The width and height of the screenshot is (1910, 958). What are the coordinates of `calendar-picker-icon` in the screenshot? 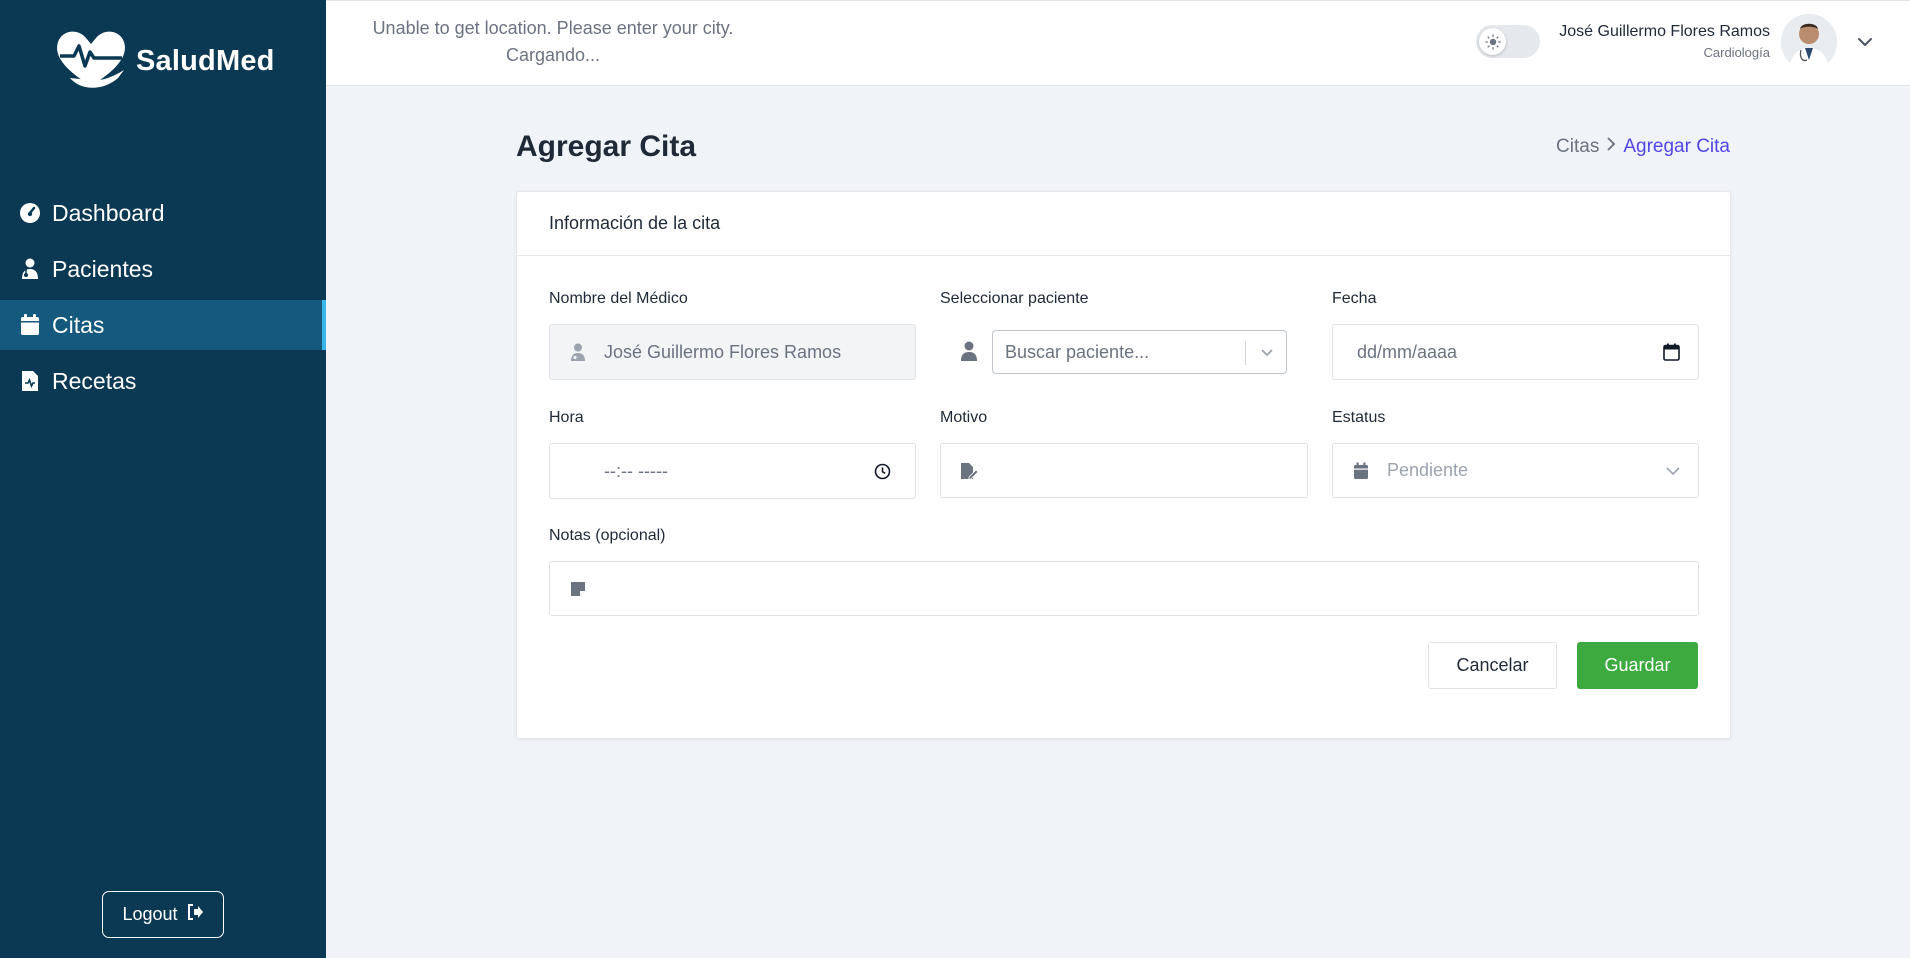 It's located at (1671, 354).